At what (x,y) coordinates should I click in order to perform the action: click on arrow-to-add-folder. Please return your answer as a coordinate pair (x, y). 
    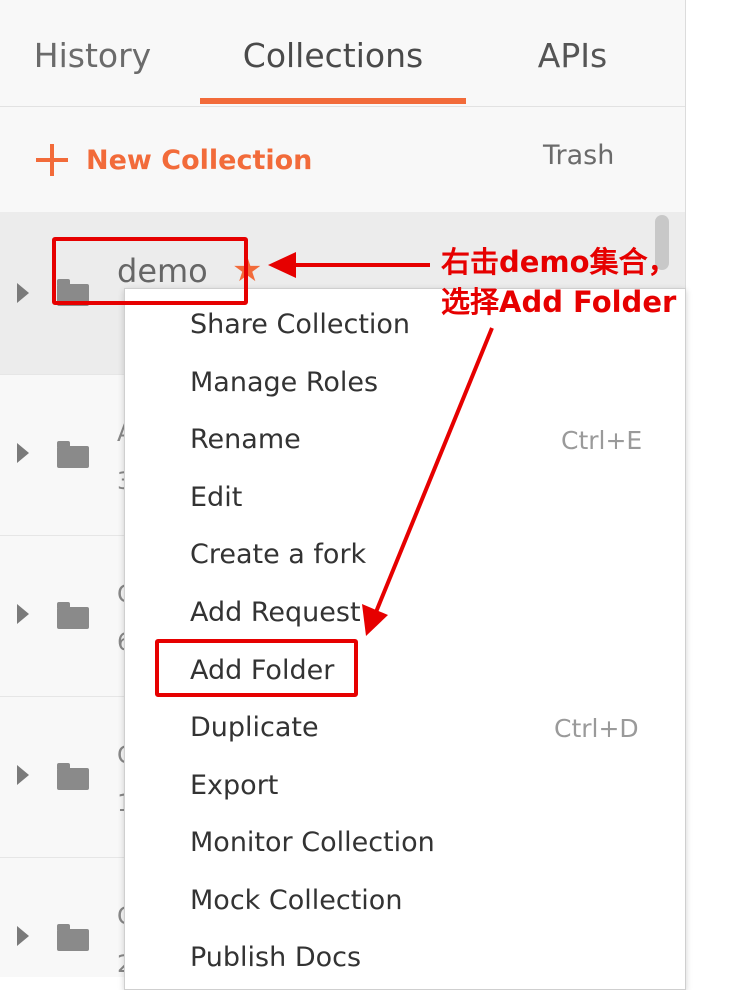
    Looking at the image, I should click on (434, 470).